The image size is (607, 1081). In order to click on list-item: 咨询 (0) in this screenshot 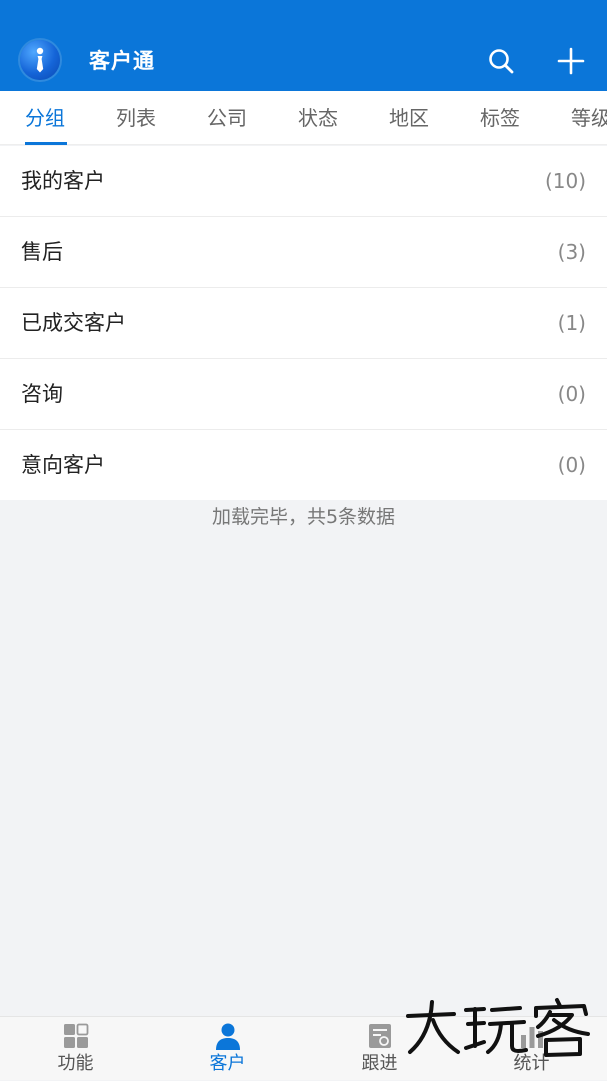, I will do `click(303, 394)`.